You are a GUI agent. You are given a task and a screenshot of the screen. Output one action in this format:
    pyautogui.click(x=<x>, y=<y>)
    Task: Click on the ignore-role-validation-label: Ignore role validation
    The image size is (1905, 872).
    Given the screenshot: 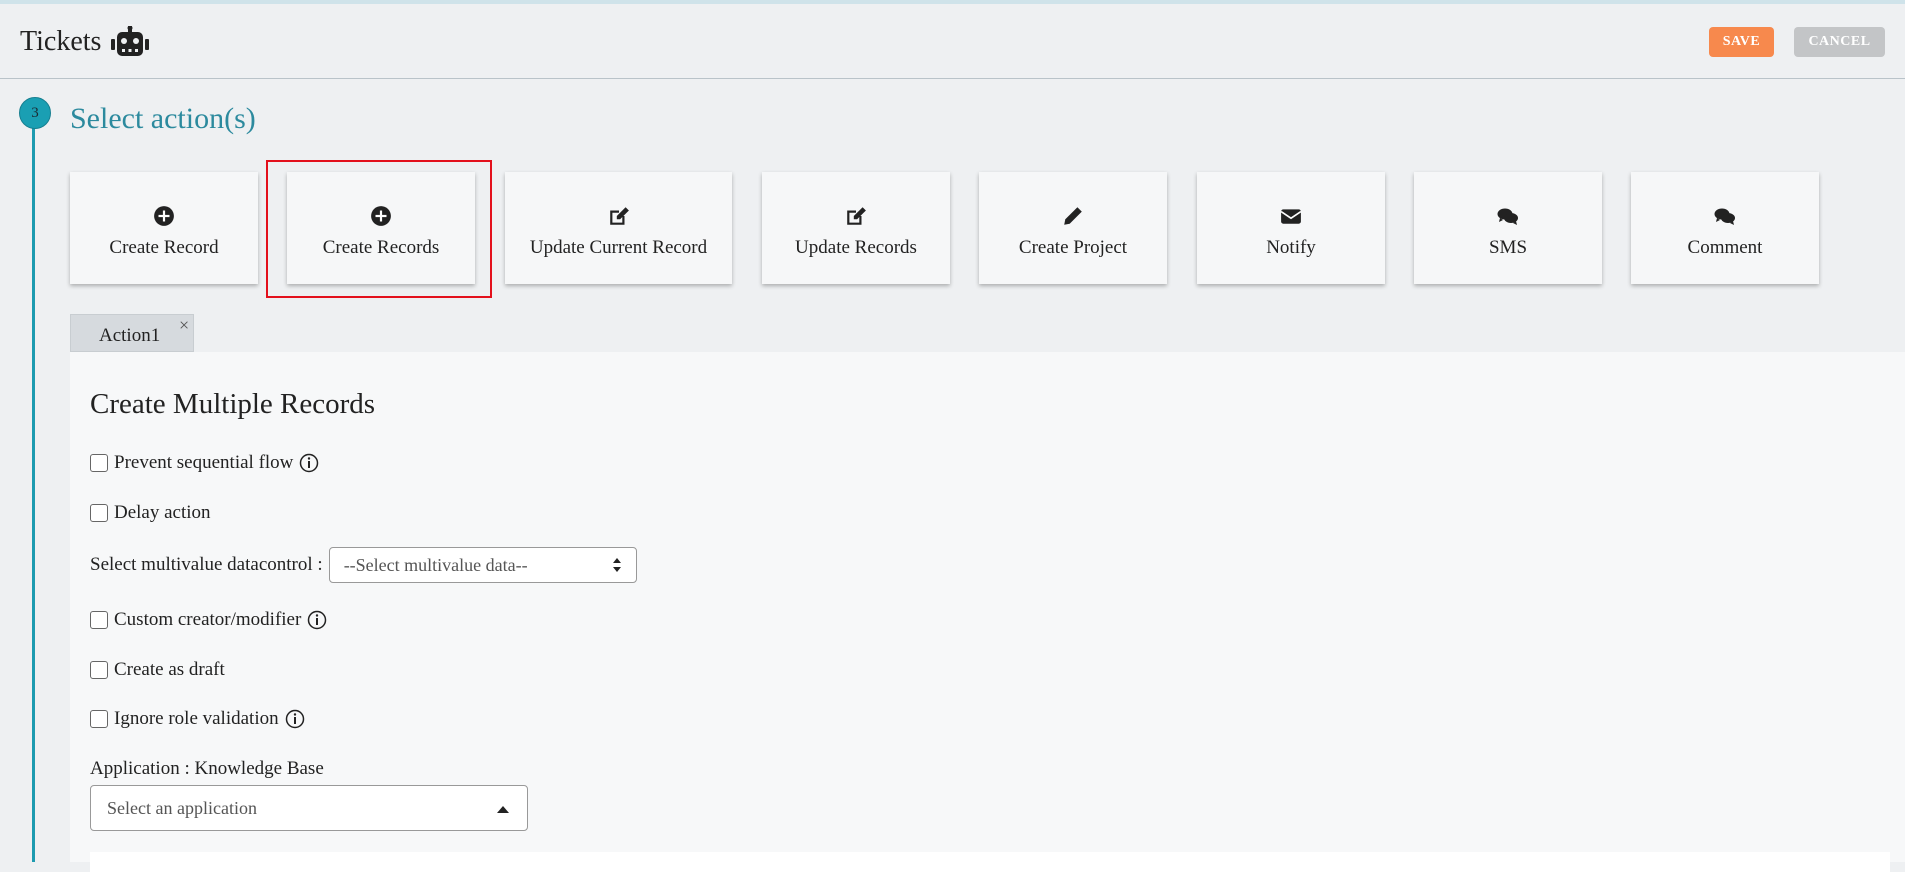 What is the action you would take?
    pyautogui.click(x=196, y=718)
    